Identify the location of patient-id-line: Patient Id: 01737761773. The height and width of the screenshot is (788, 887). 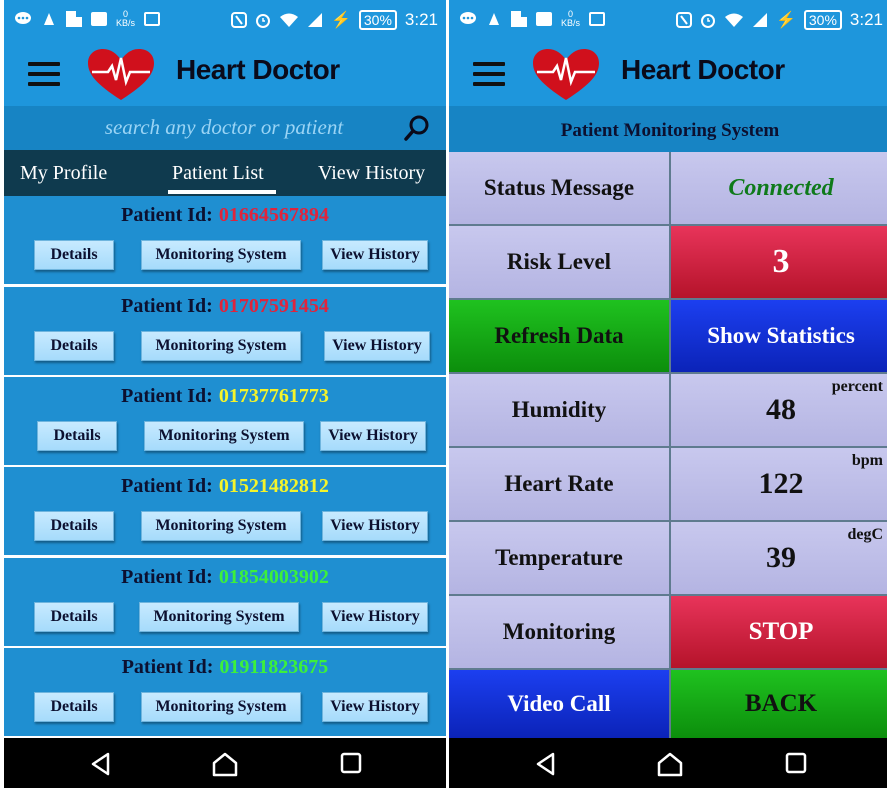
(225, 396).